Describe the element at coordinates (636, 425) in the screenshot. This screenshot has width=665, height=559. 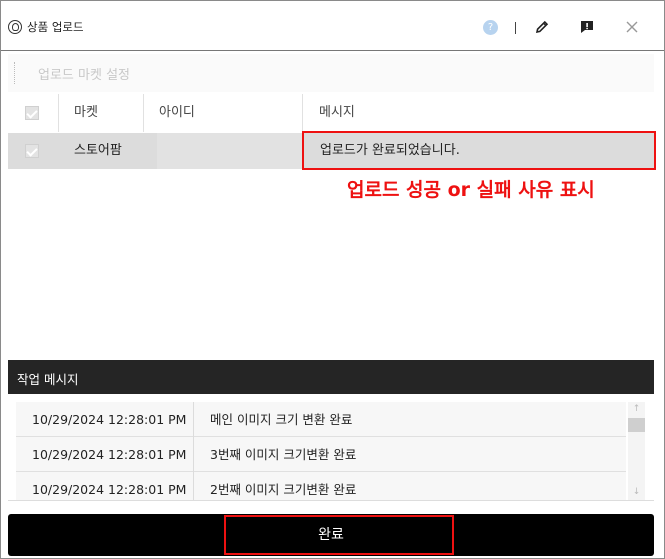
I see `scroll-thumb` at that location.